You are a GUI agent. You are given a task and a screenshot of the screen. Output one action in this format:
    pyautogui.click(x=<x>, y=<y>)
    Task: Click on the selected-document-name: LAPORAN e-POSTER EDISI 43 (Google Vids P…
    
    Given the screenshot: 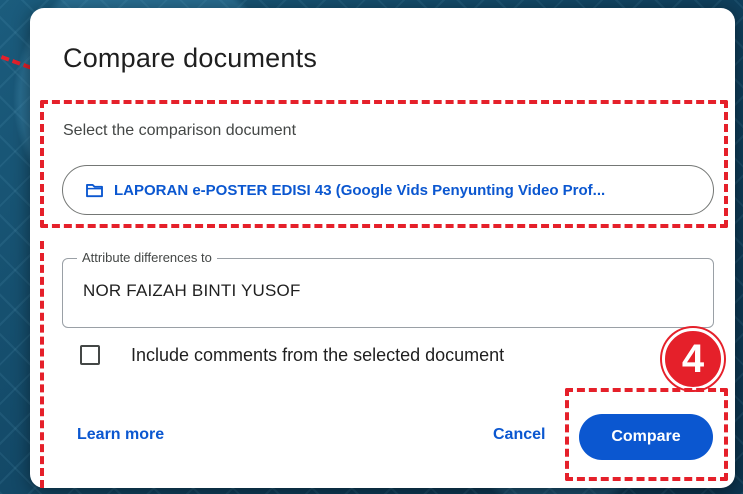 What is the action you would take?
    pyautogui.click(x=360, y=190)
    